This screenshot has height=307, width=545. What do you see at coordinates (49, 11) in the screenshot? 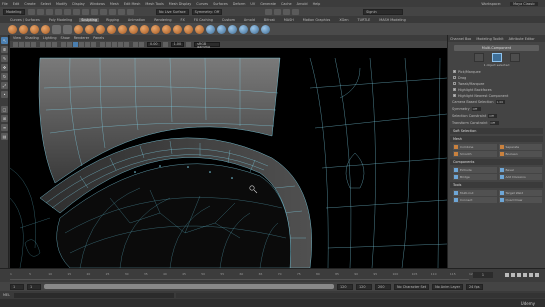
I see `save-scene-icon` at bounding box center [49, 11].